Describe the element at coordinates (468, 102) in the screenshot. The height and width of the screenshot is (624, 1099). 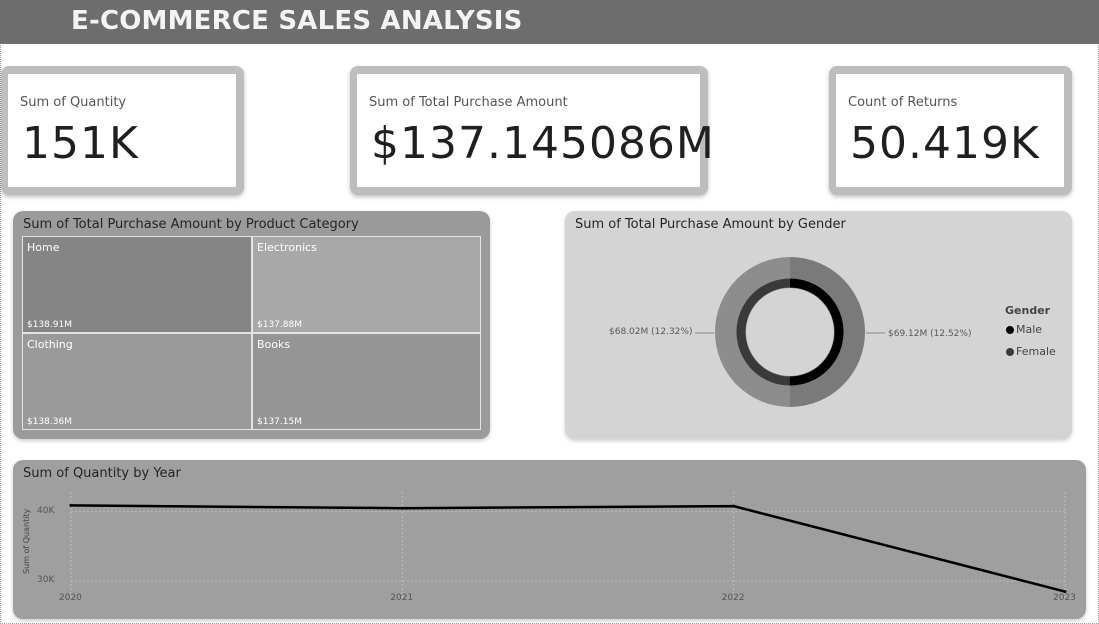
I see `kpi-label: Sum of Total Purchase Amount` at that location.